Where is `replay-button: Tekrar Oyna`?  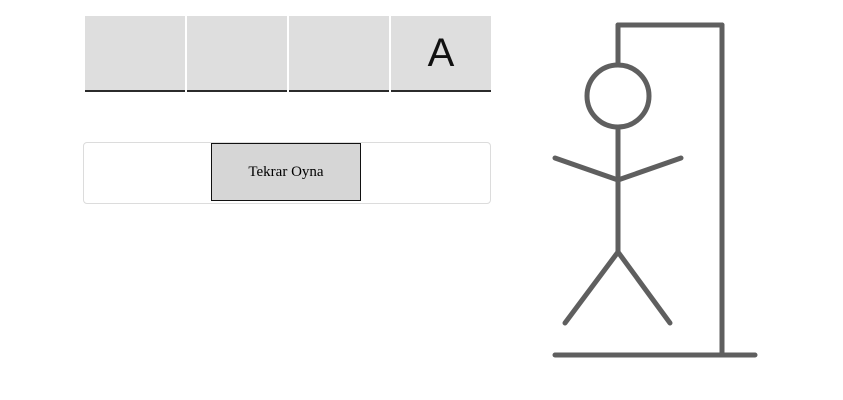
replay-button: Tekrar Oyna is located at coordinates (286, 172).